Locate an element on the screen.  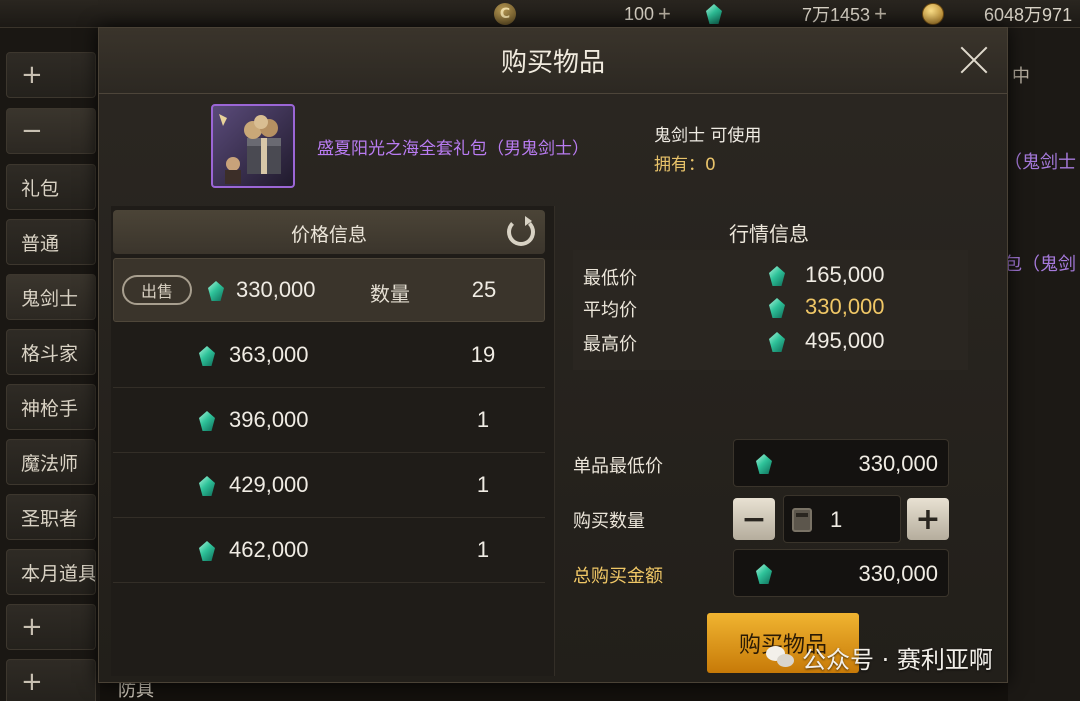
market-info-title: 行情信息 is located at coordinates (769, 234).